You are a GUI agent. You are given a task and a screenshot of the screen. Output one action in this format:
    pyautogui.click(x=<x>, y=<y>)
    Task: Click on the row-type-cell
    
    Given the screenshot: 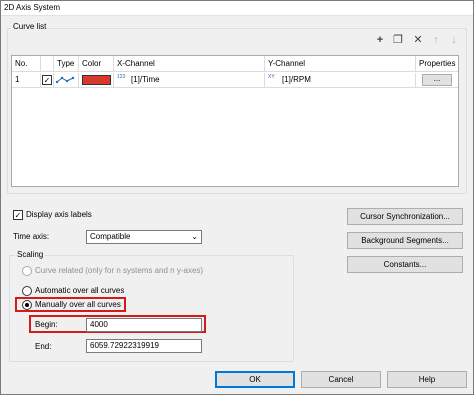 What is the action you would take?
    pyautogui.click(x=66, y=80)
    